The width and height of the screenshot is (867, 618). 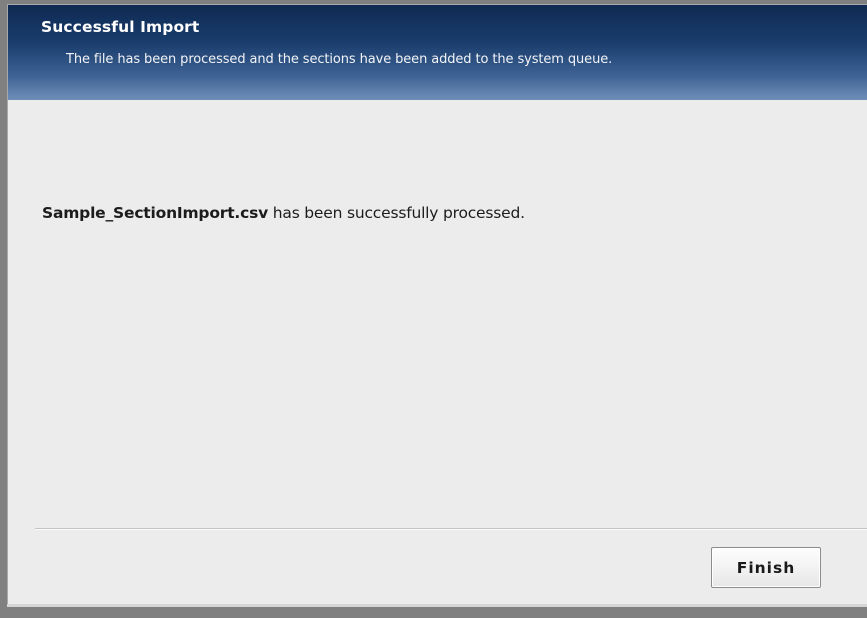 What do you see at coordinates (451, 529) in the screenshot?
I see `footer-divider` at bounding box center [451, 529].